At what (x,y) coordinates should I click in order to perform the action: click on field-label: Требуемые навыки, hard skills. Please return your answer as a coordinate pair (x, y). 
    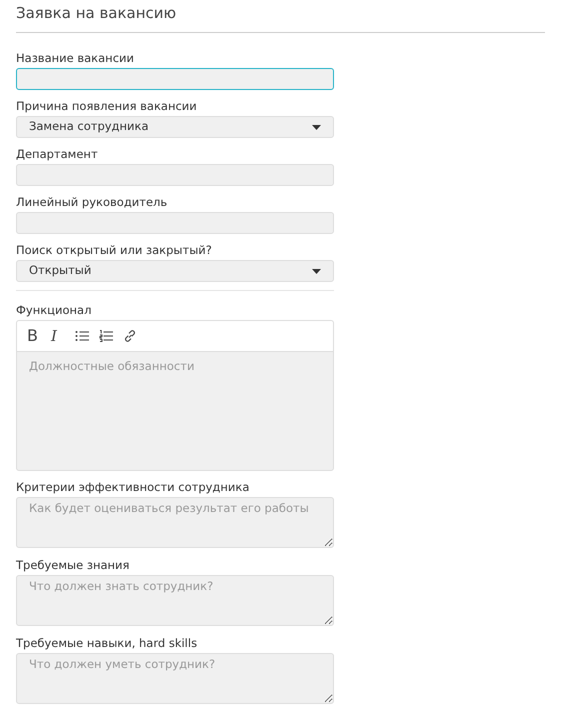
    Looking at the image, I should click on (107, 643).